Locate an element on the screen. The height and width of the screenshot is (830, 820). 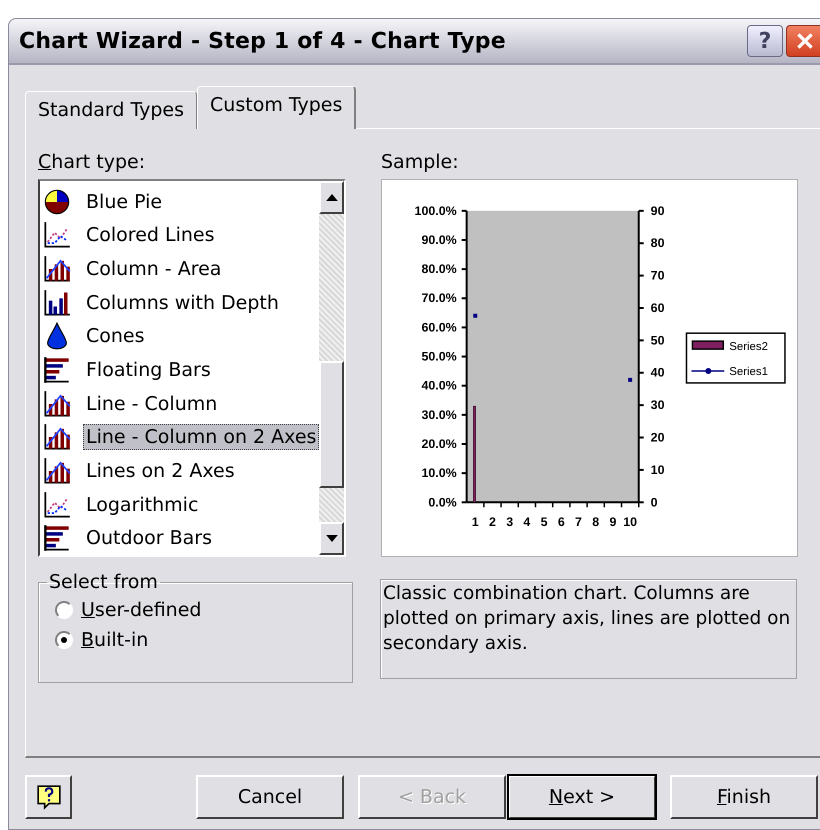
list-item-label: Floating Bars is located at coordinates (148, 371).